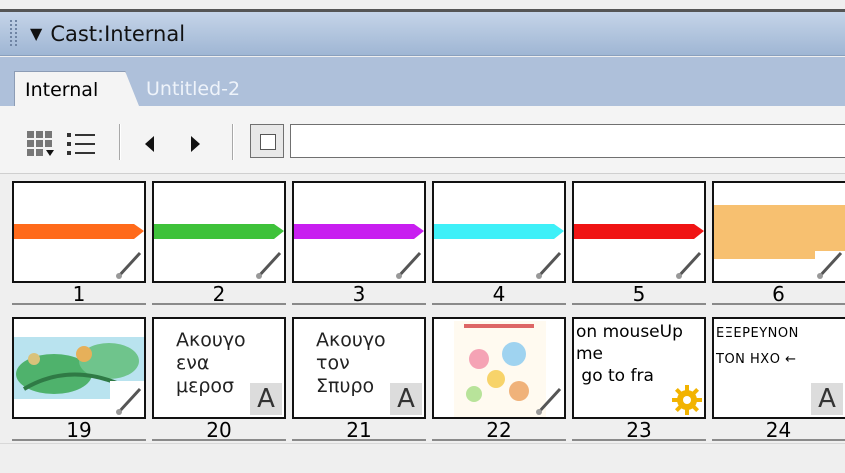  I want to click on cyan-stroke, so click(499, 231).